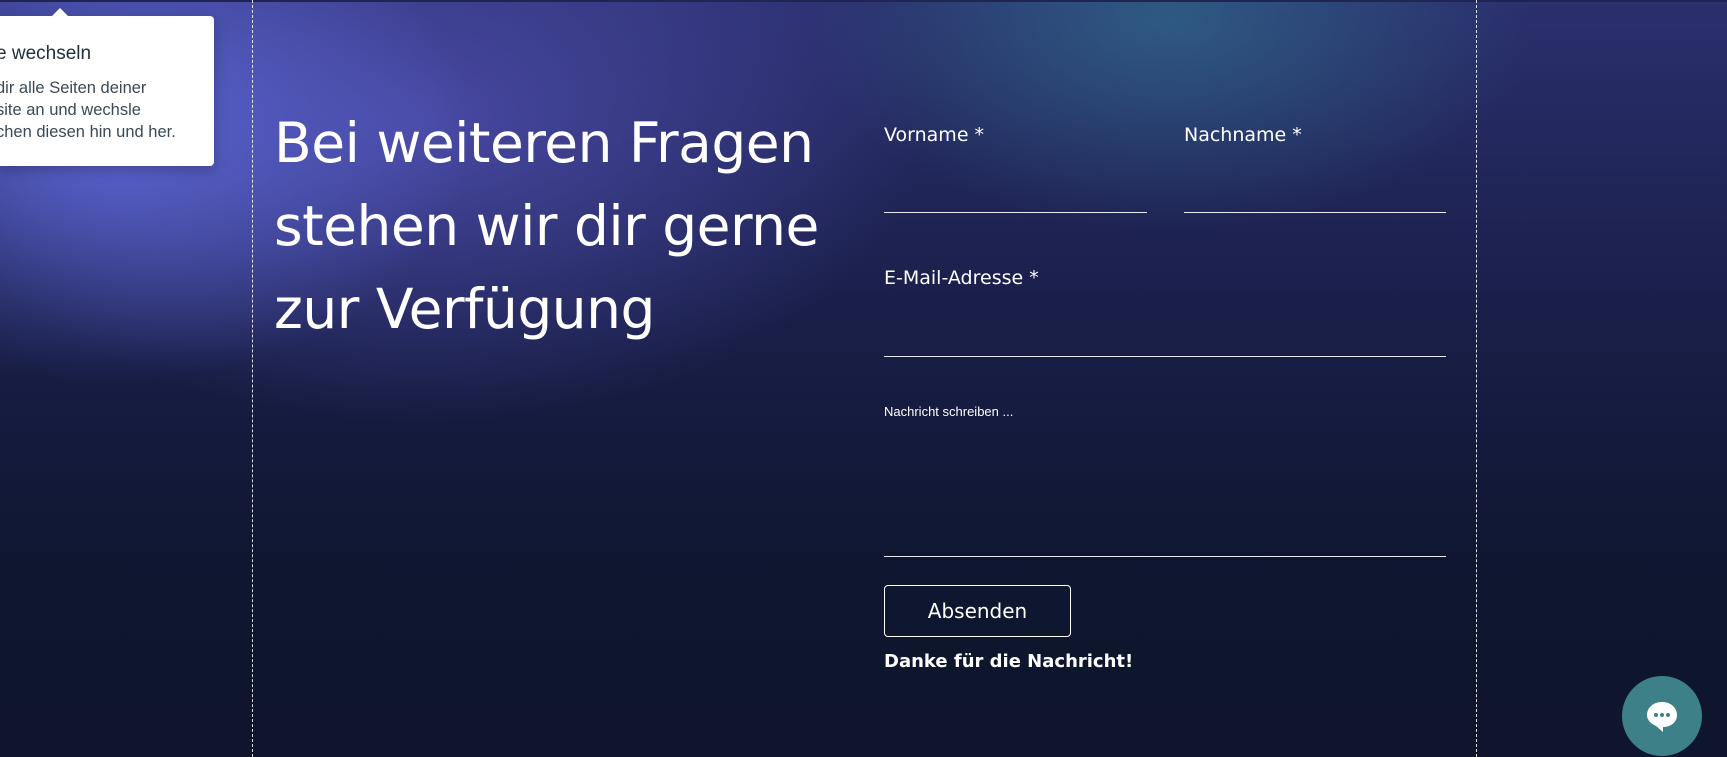 This screenshot has width=1727, height=757. I want to click on email-label: E-Mail-Adresse *, so click(961, 278).